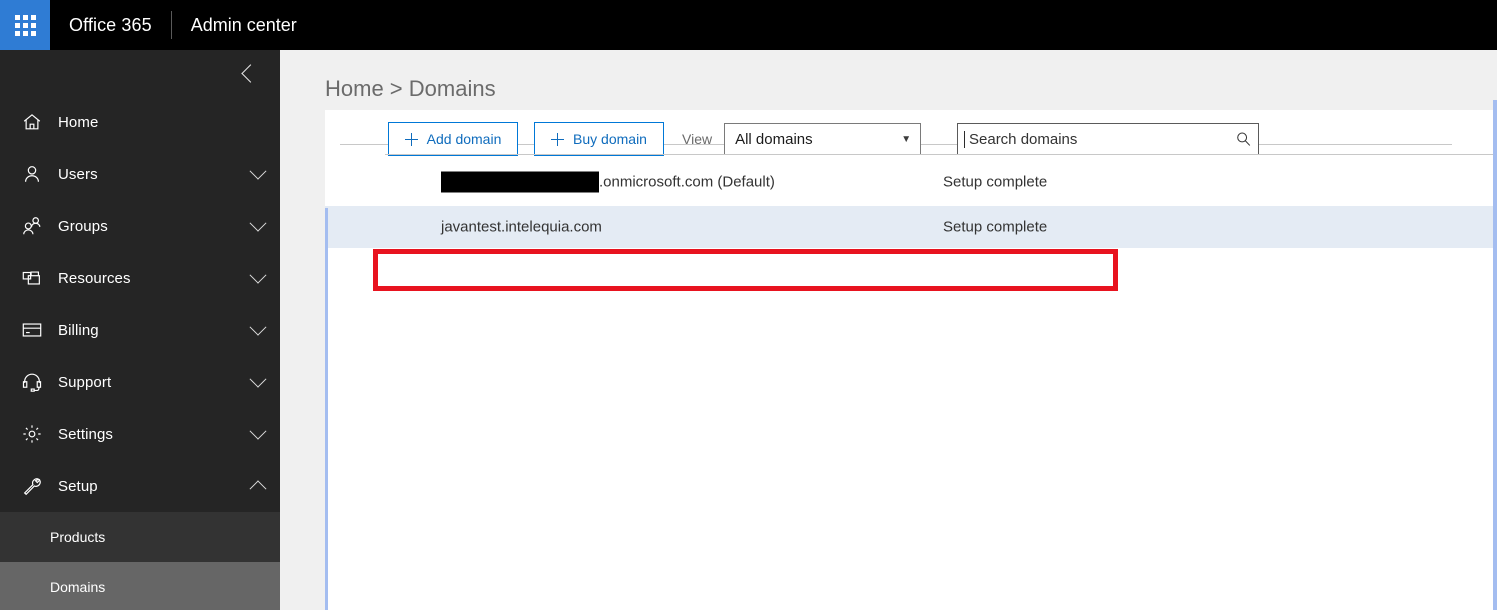  I want to click on sidebar-item-label: Groups, so click(83, 226).